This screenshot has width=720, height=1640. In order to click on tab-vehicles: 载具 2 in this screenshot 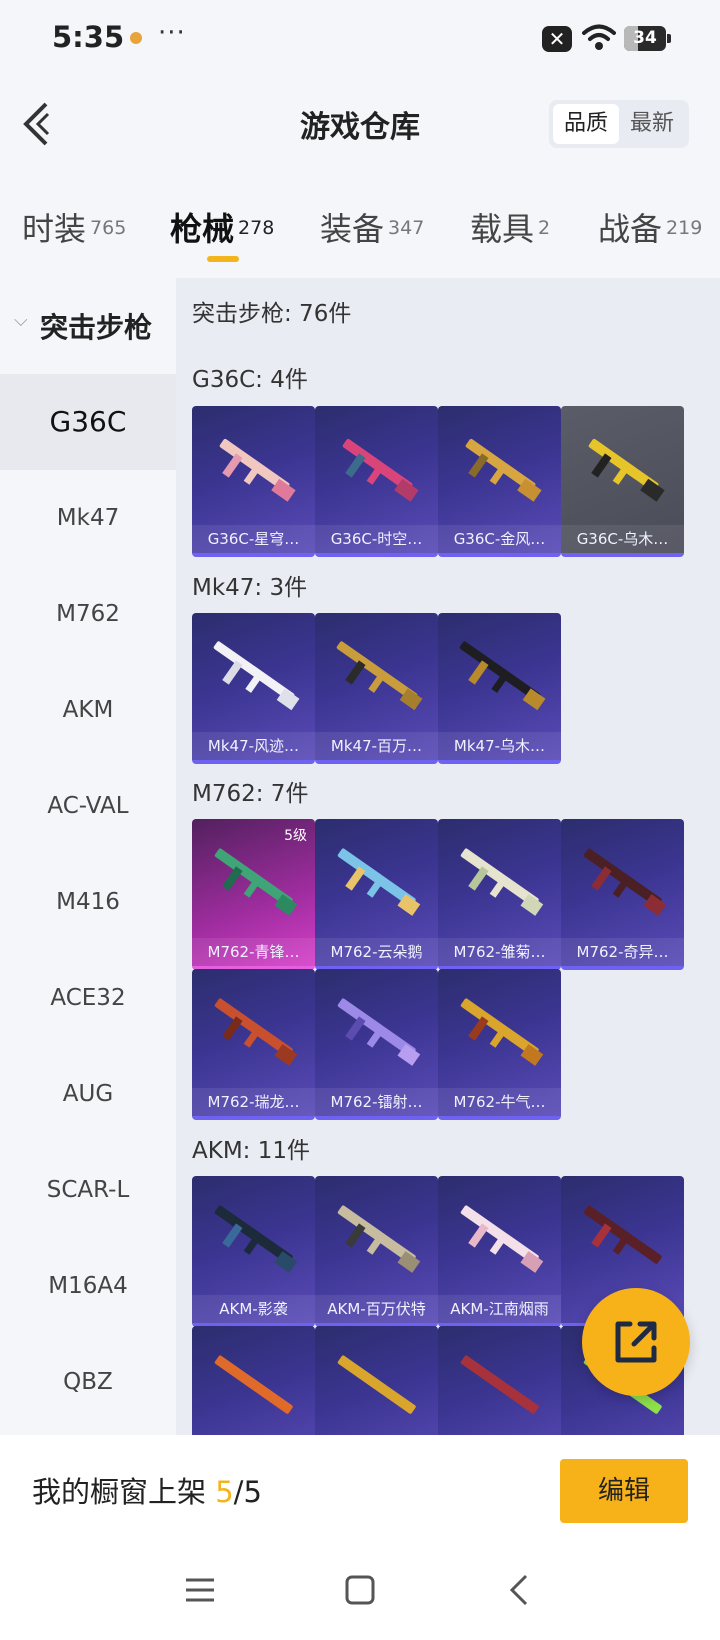, I will do `click(510, 227)`.